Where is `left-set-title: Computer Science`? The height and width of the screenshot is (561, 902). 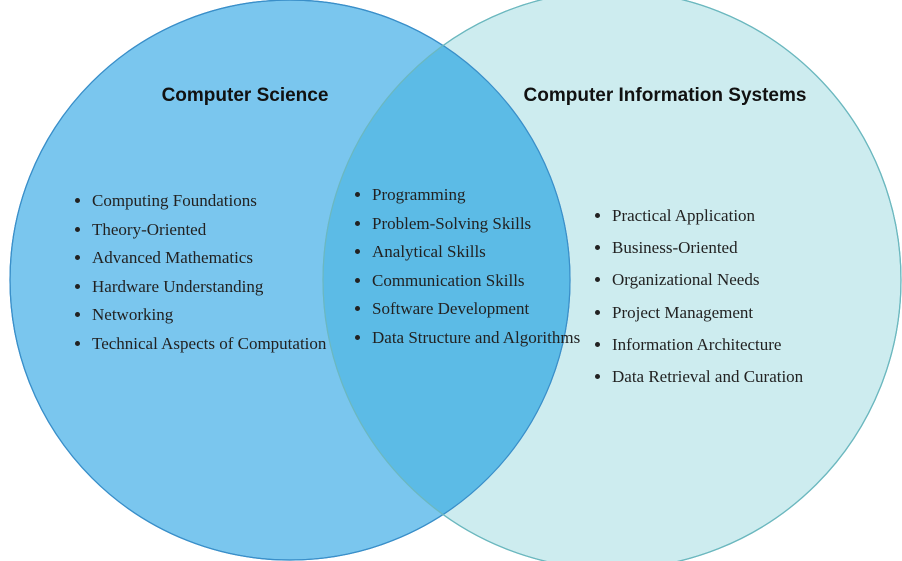 left-set-title: Computer Science is located at coordinates (245, 95).